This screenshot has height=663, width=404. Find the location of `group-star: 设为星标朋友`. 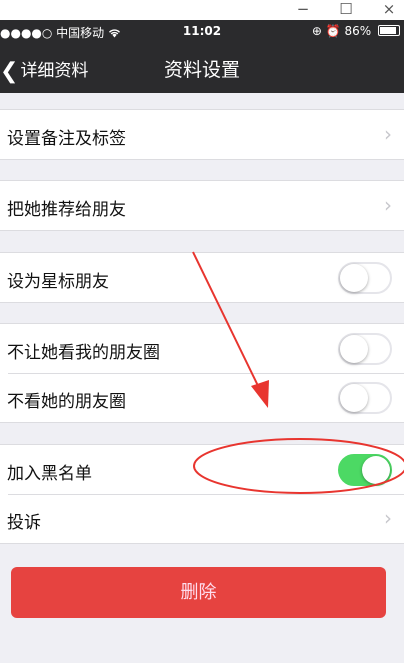

group-star: 设为星标朋友 is located at coordinates (202, 277).